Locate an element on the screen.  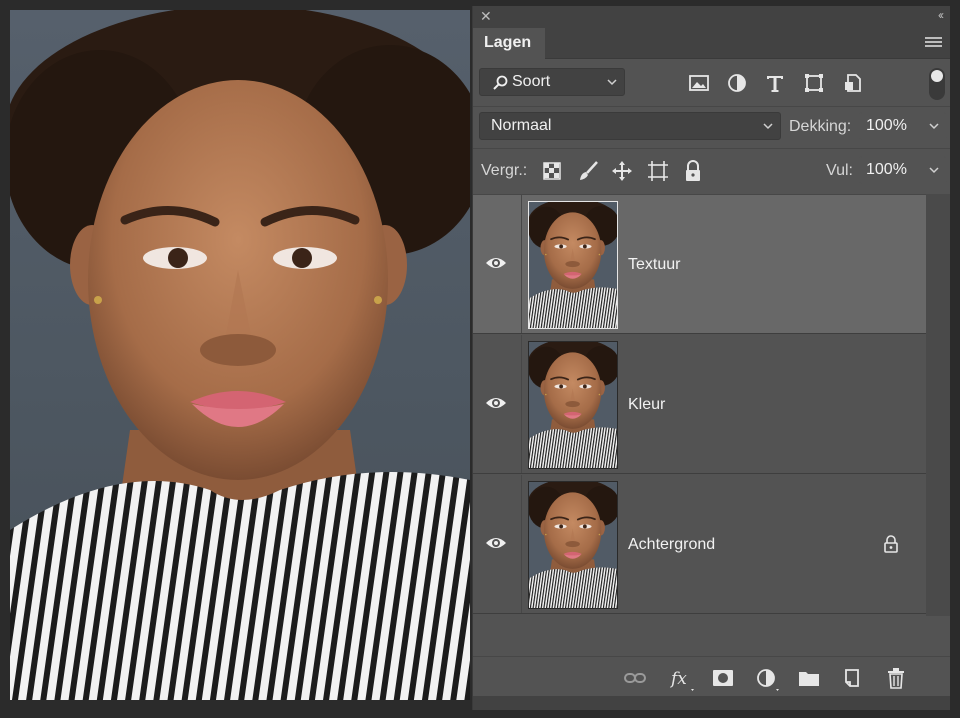
layer-filter-select: Soort is located at coordinates (552, 82).